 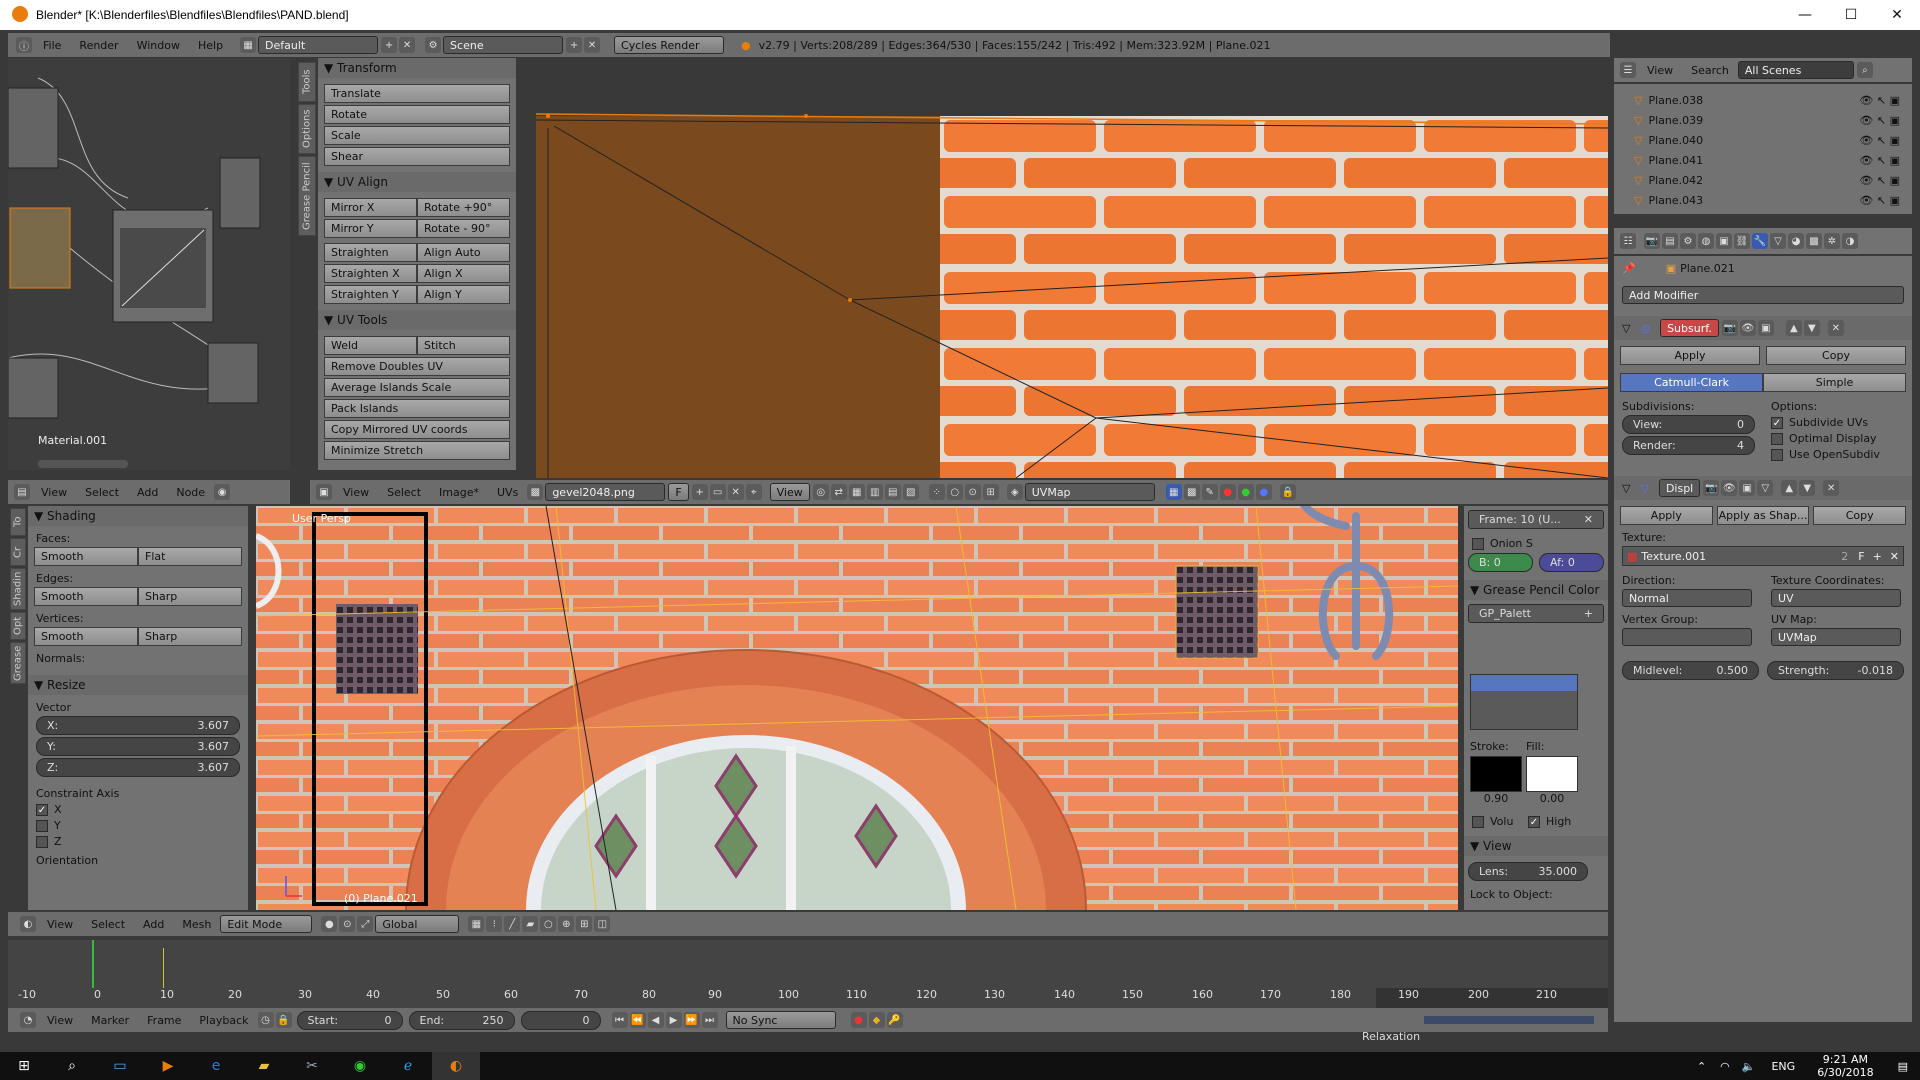 I want to click on vertices-smooth-button: Smooth, so click(x=86, y=636).